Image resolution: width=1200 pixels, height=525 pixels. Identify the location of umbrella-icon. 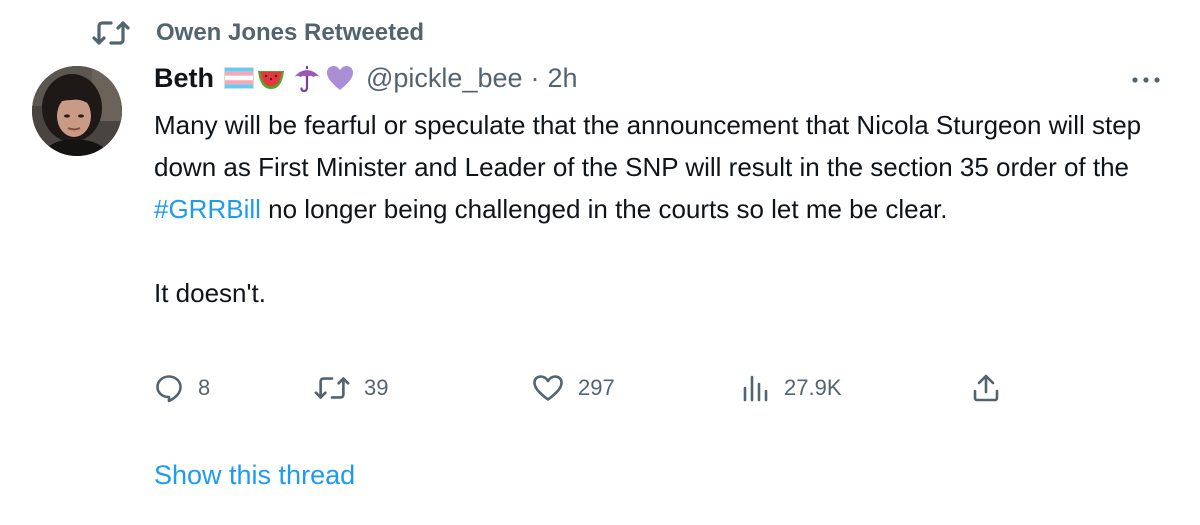
(307, 79).